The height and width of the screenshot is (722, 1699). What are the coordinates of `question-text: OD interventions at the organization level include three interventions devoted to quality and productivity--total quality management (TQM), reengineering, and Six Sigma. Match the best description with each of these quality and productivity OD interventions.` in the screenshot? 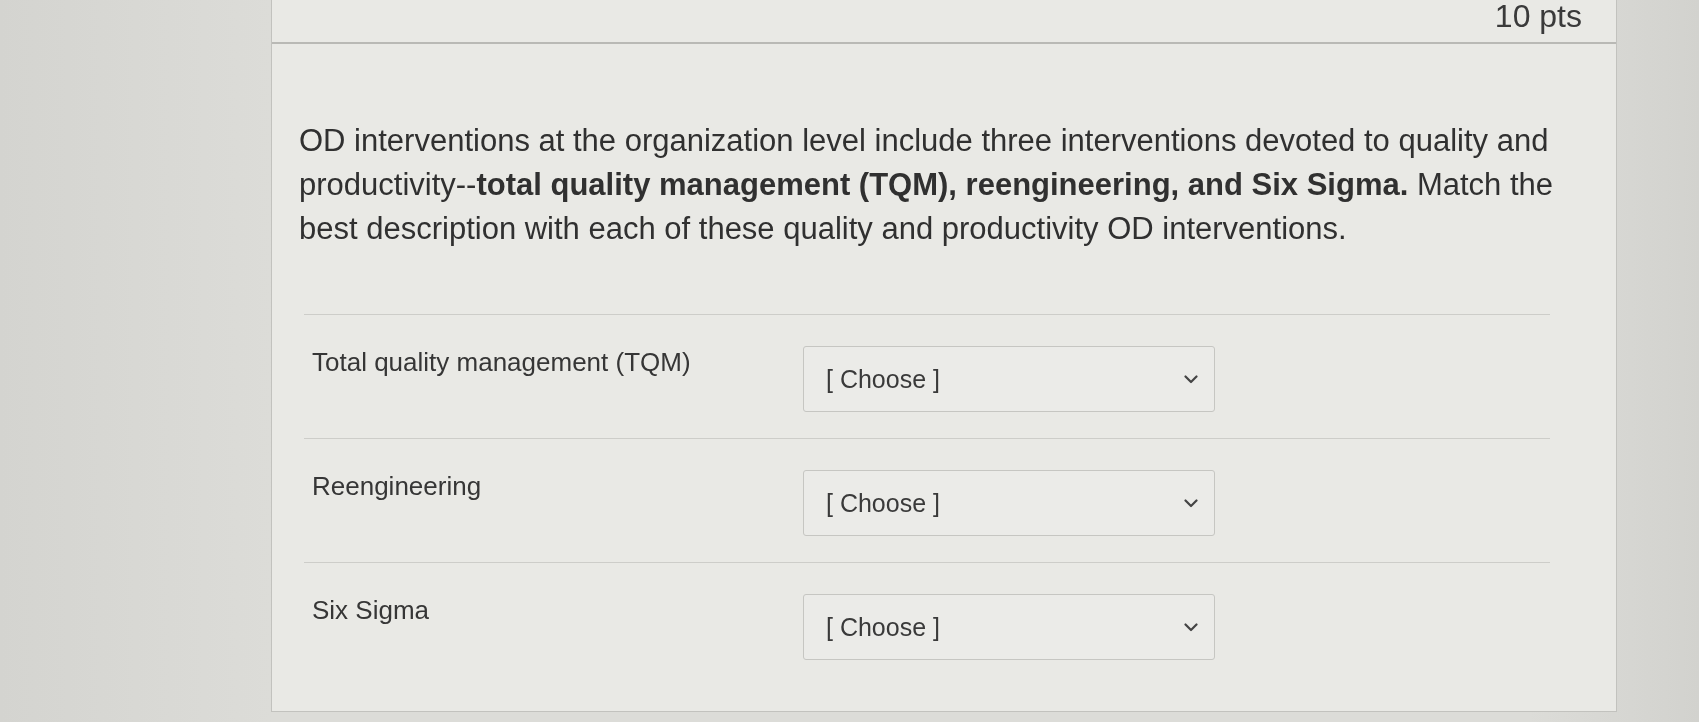 It's located at (927, 185).